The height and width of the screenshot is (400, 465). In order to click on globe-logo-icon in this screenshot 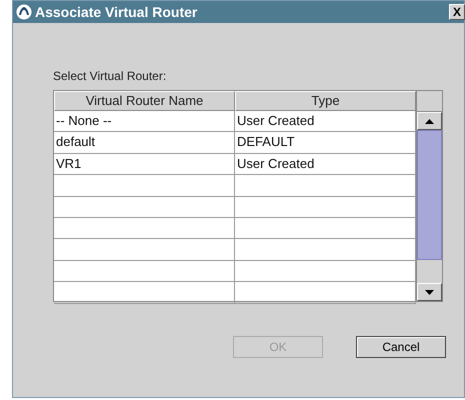, I will do `click(24, 12)`.